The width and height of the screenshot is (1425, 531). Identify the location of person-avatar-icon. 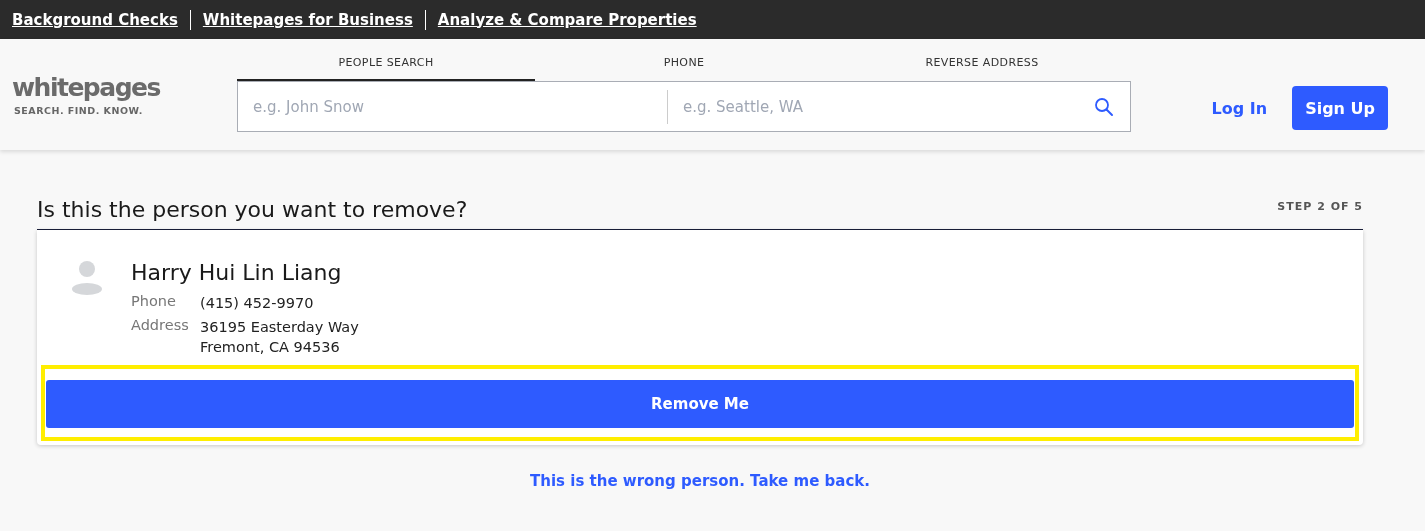
(87, 277).